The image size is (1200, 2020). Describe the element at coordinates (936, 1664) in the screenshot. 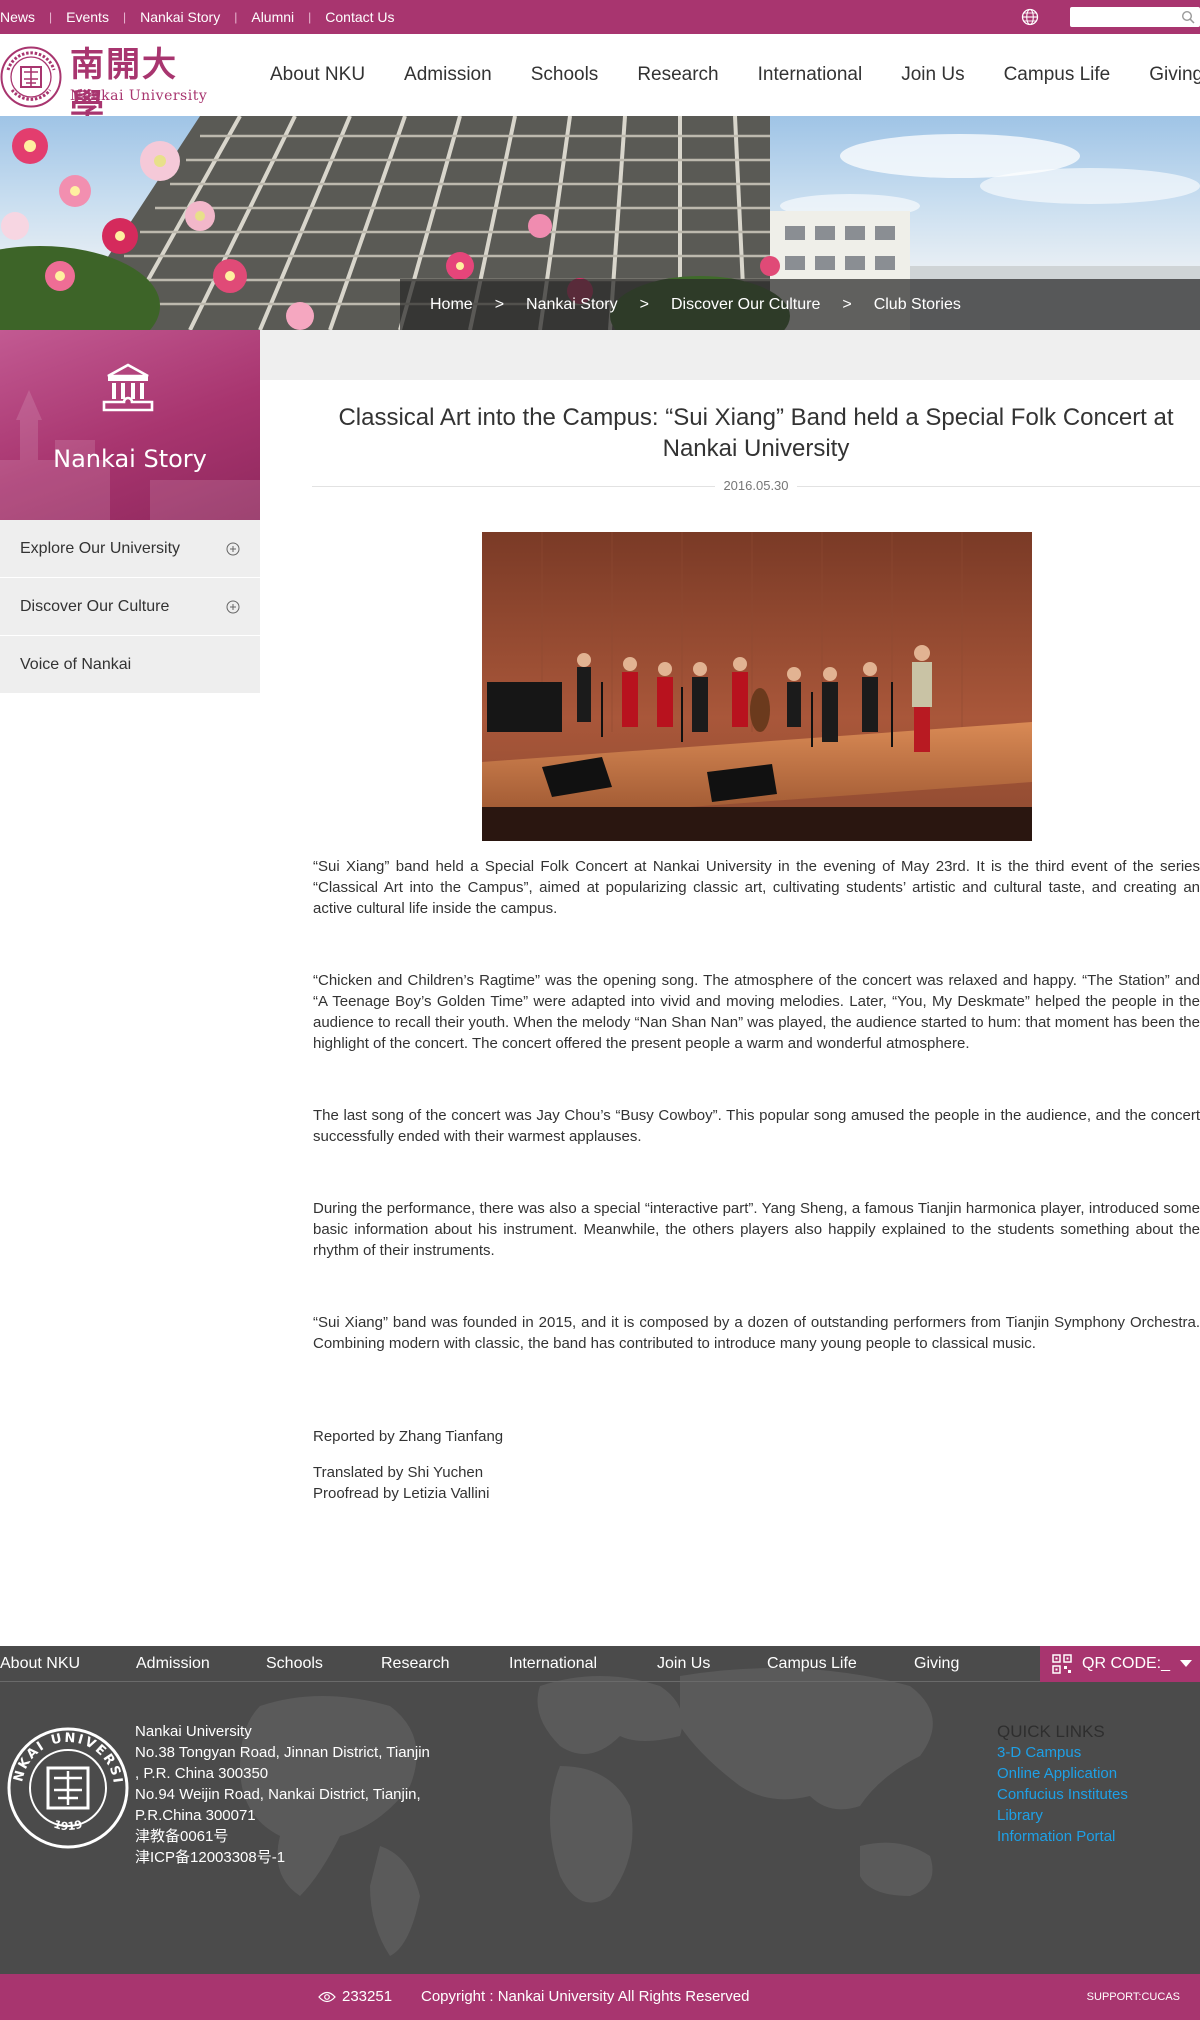

I see `footer-nav-giving: Giving` at that location.